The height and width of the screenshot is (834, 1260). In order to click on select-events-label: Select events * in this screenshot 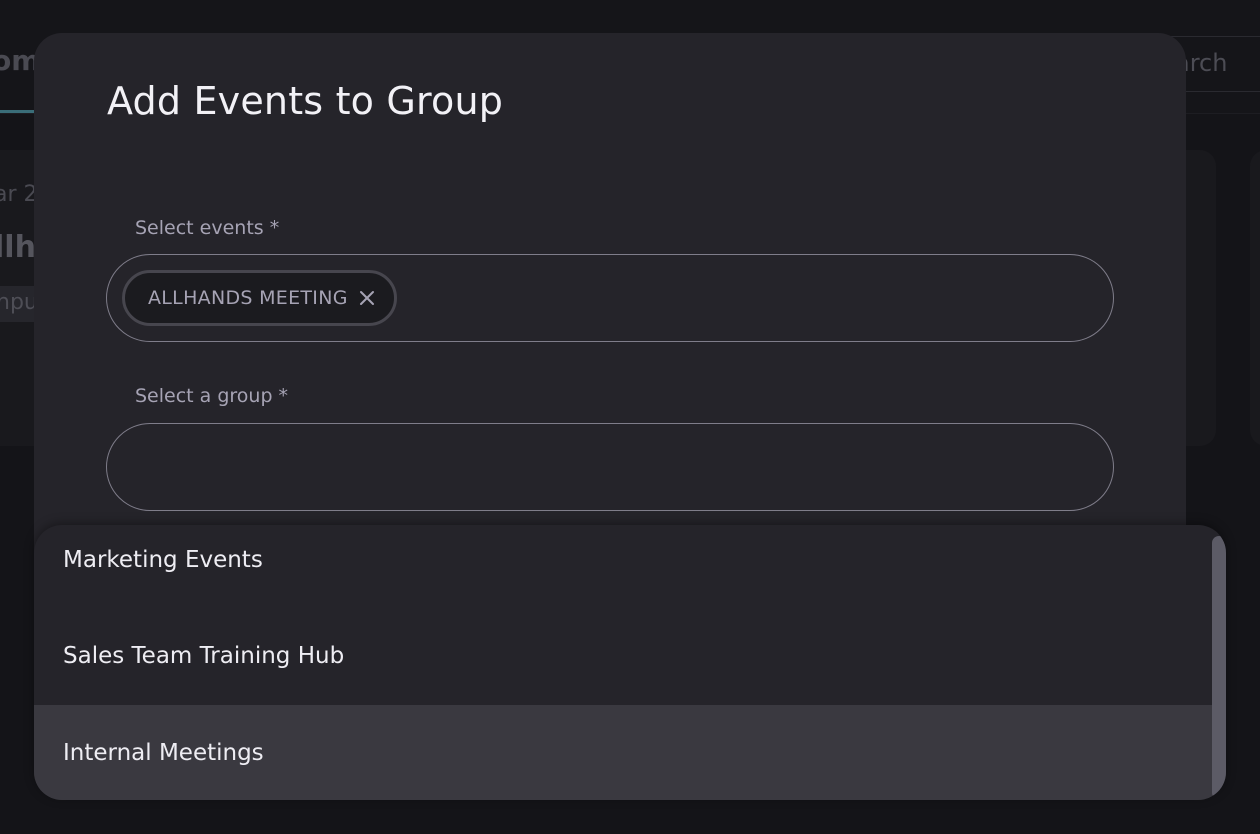, I will do `click(207, 228)`.